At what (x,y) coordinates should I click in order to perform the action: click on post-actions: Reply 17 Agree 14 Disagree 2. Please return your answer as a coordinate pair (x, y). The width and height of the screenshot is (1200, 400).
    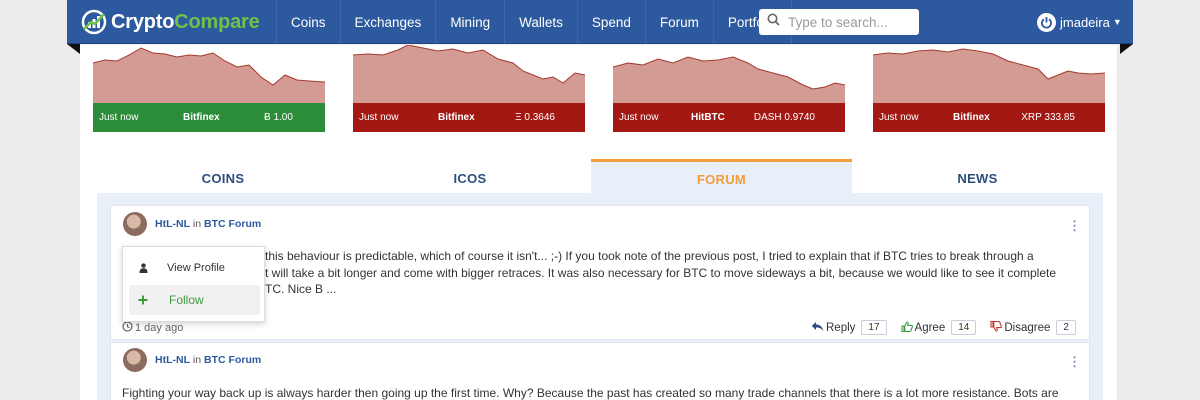
    Looking at the image, I should click on (936, 327).